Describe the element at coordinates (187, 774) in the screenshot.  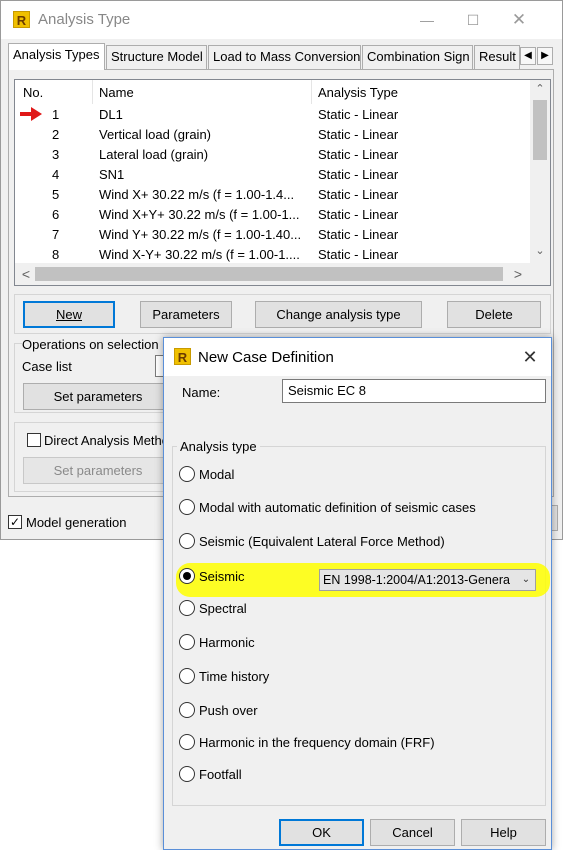
I see `radio-footfall` at that location.